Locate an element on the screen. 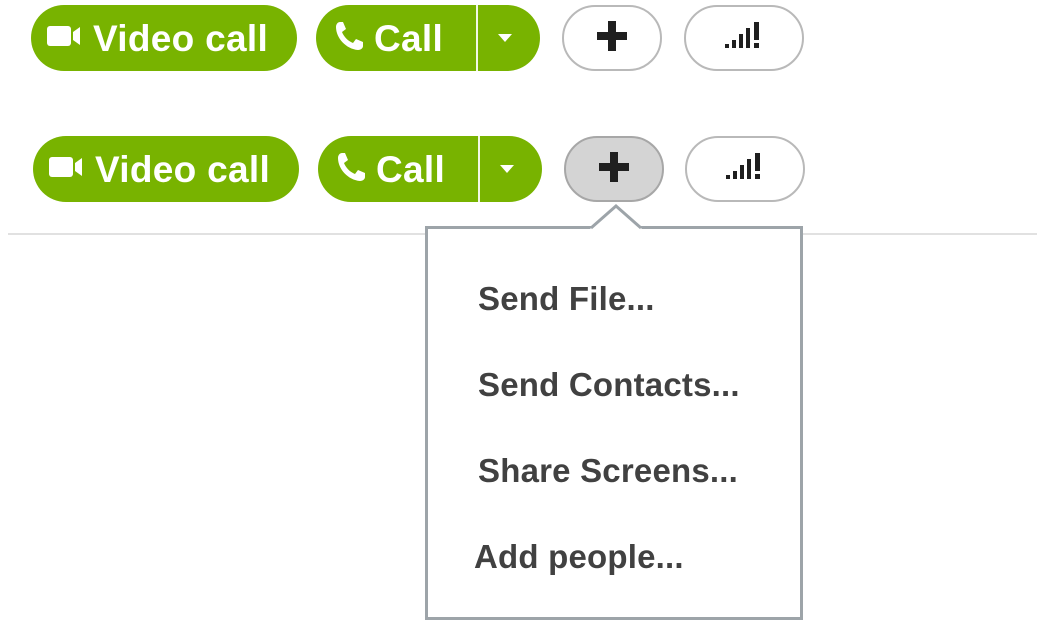 Image resolution: width=1037 pixels, height=622 pixels. popup-pointer is located at coordinates (616, 217).